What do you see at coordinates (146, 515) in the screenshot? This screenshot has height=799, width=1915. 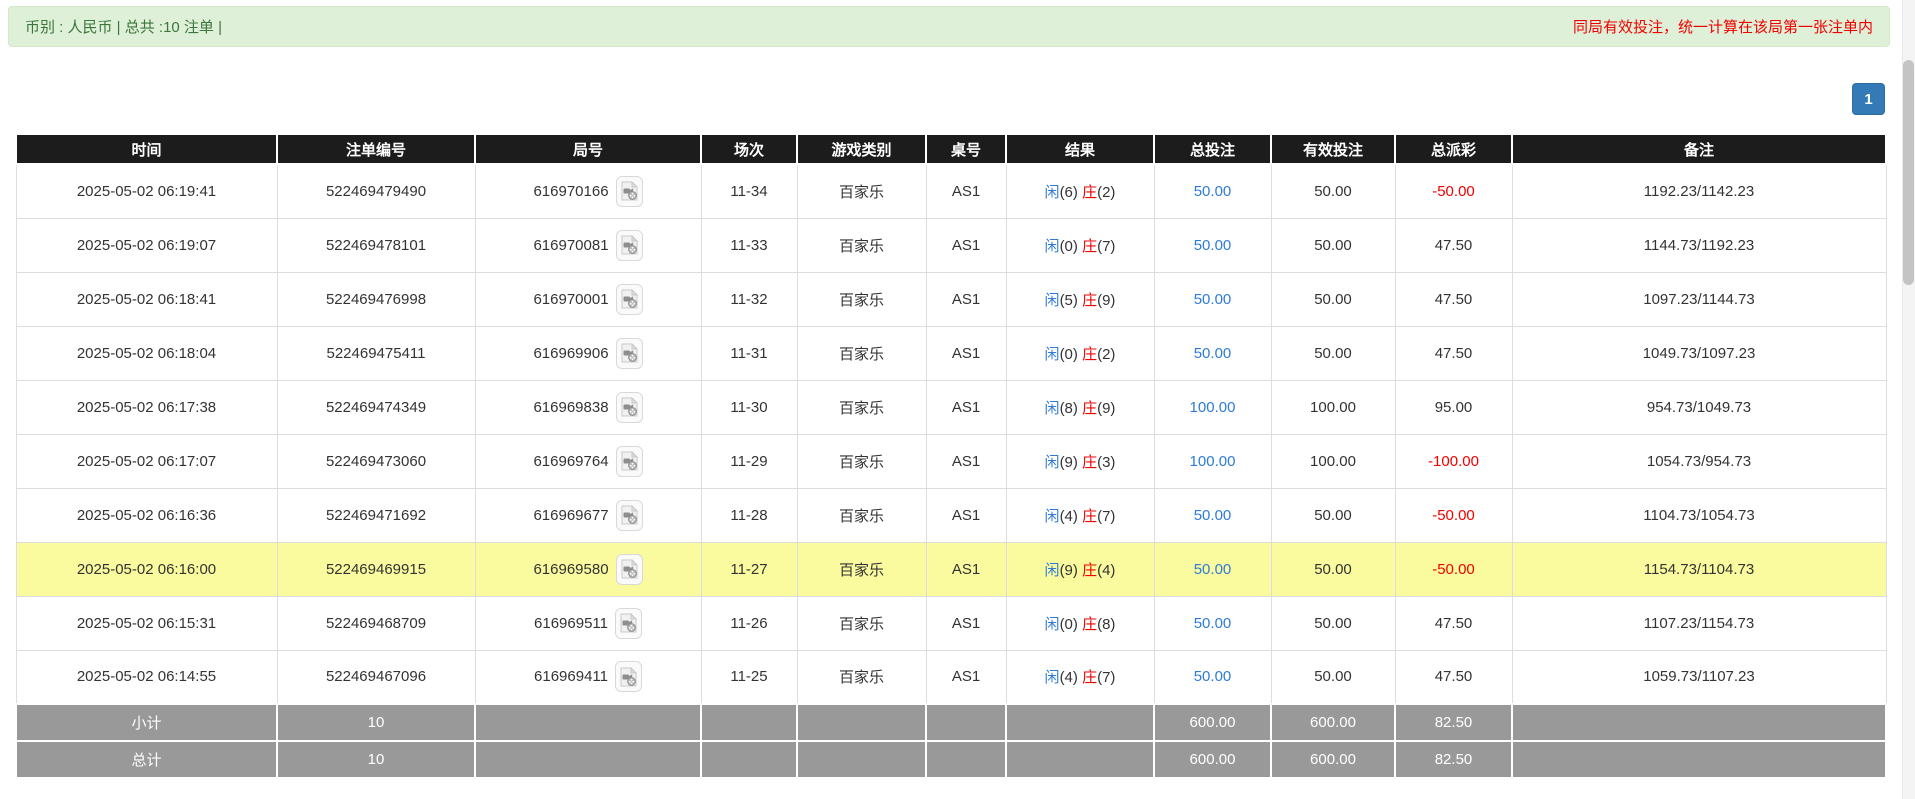 I see `cell-time: 2025-05-02 06:16:36` at bounding box center [146, 515].